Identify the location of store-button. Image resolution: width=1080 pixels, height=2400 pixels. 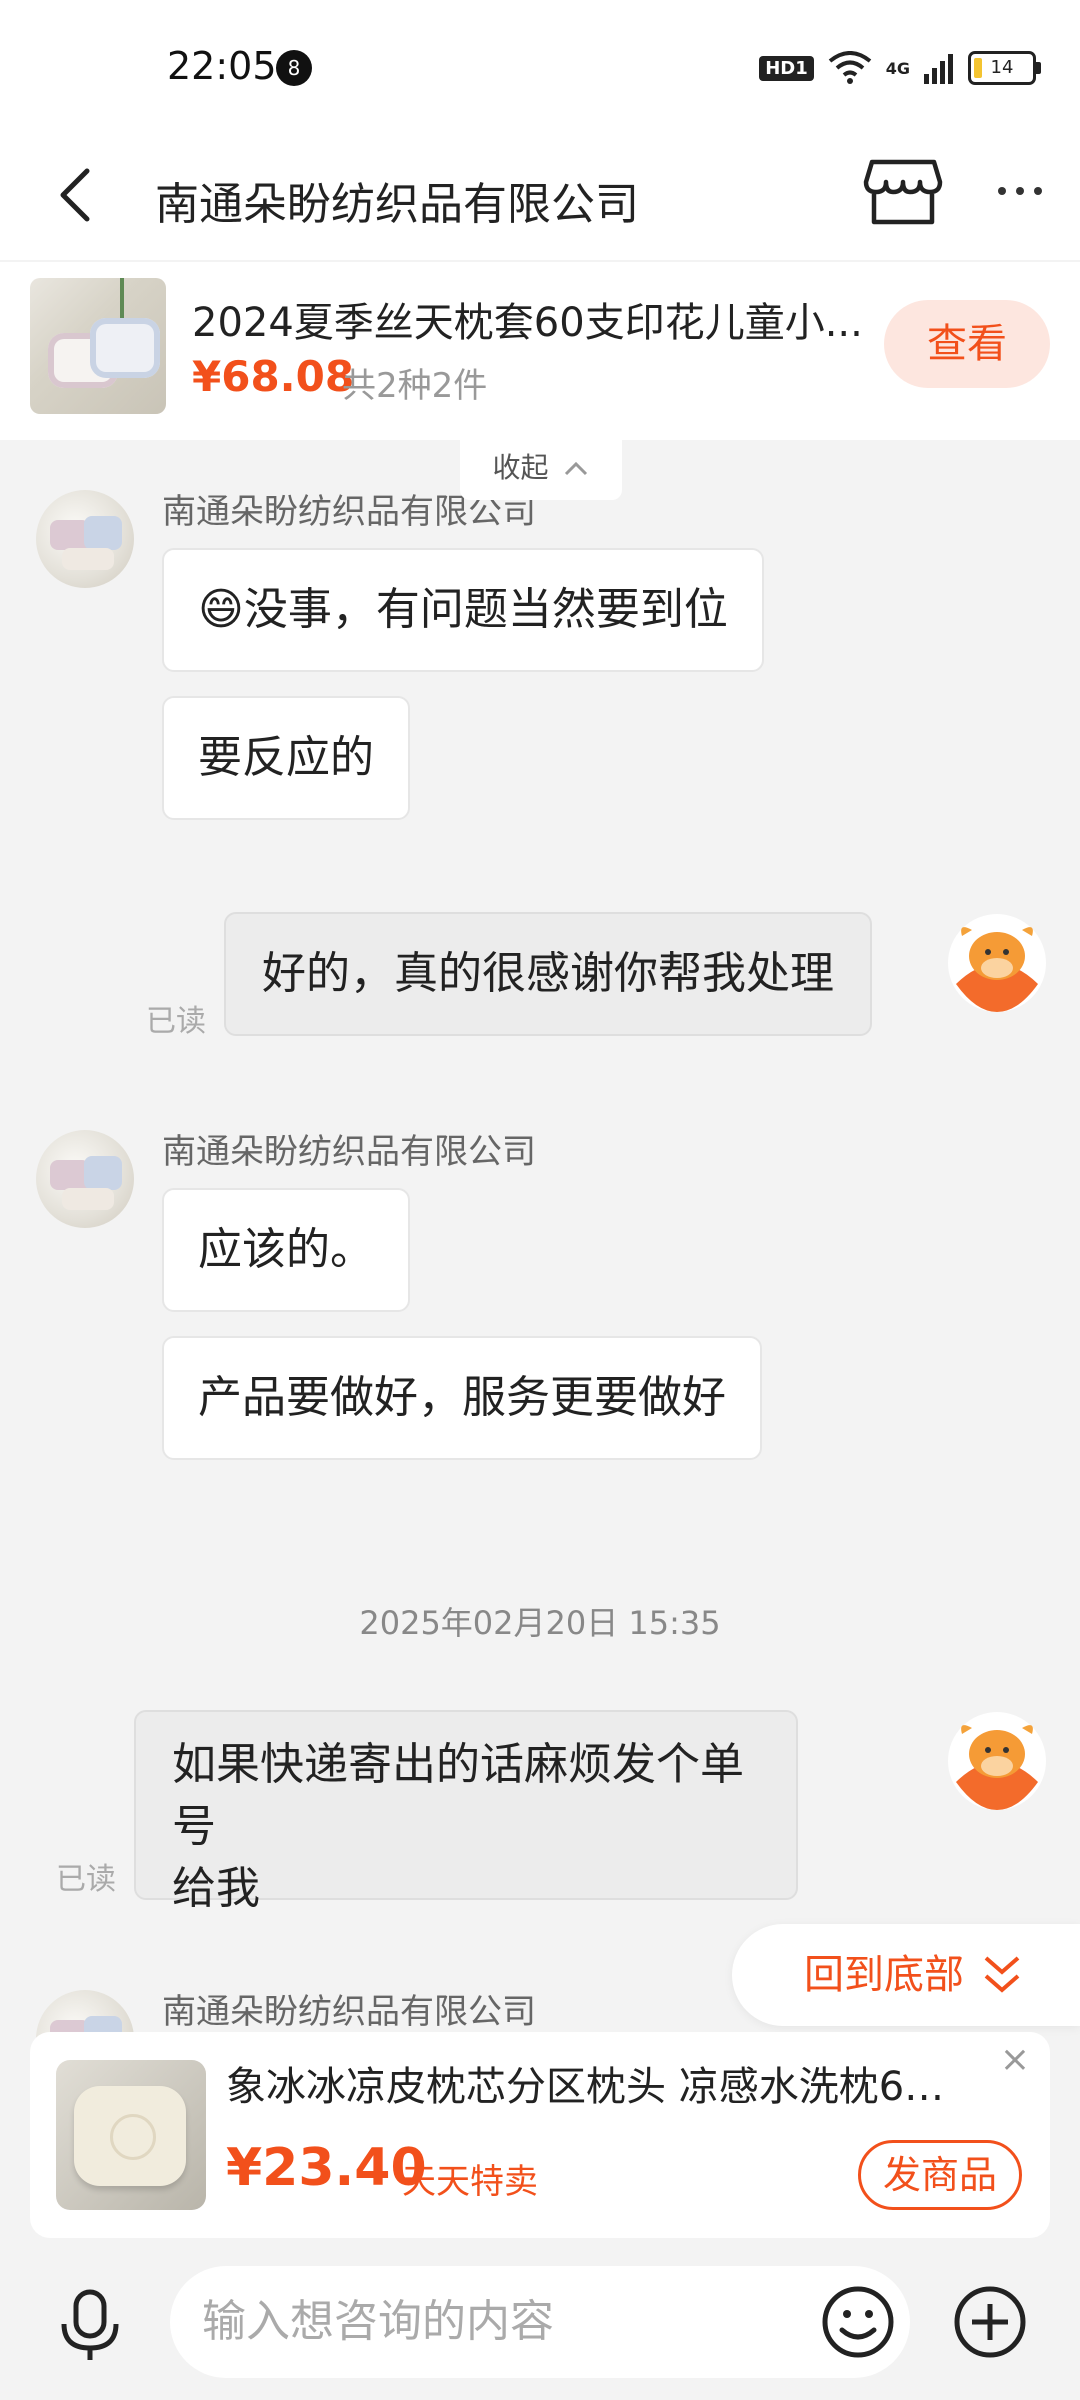
(903, 191).